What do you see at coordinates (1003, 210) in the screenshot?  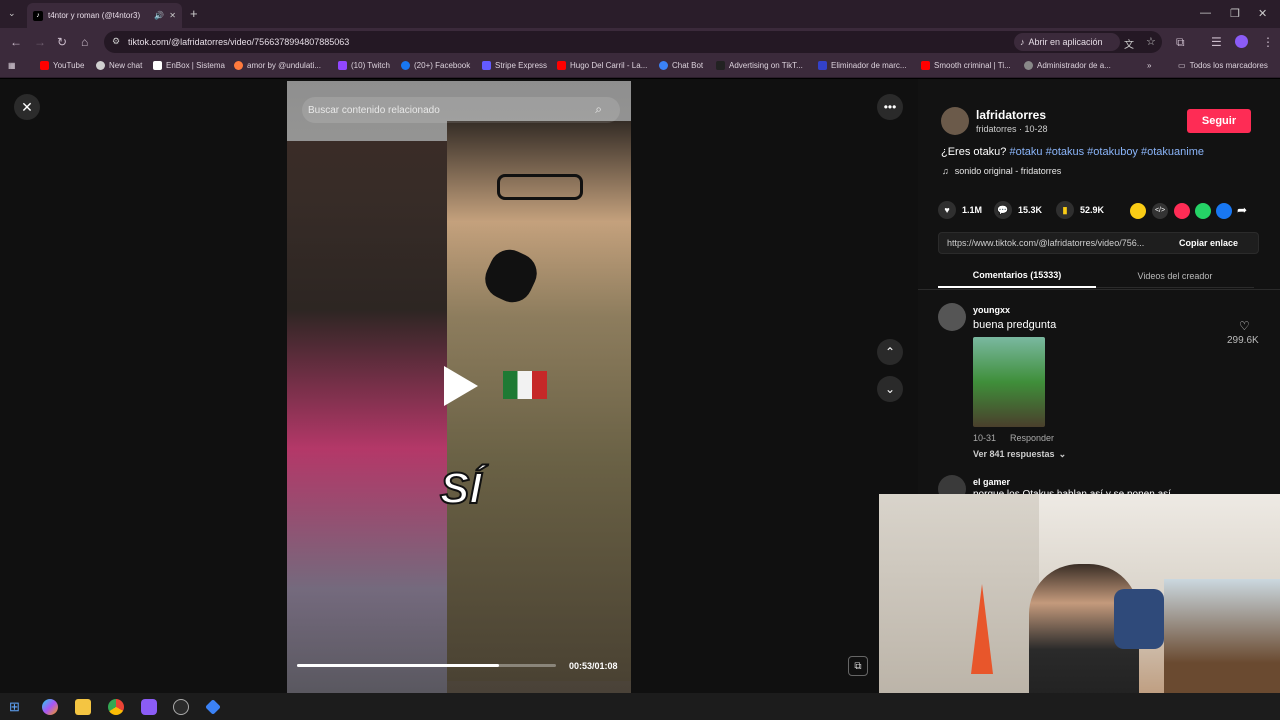 I see `comment-icon: 💬` at bounding box center [1003, 210].